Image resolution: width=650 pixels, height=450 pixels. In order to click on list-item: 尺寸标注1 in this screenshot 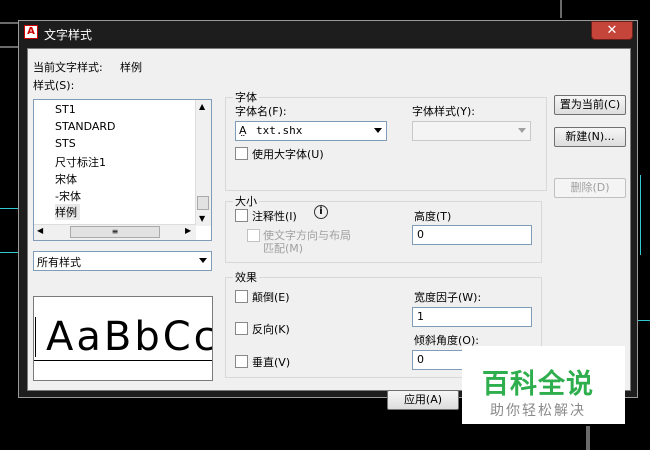, I will do `click(80, 162)`.